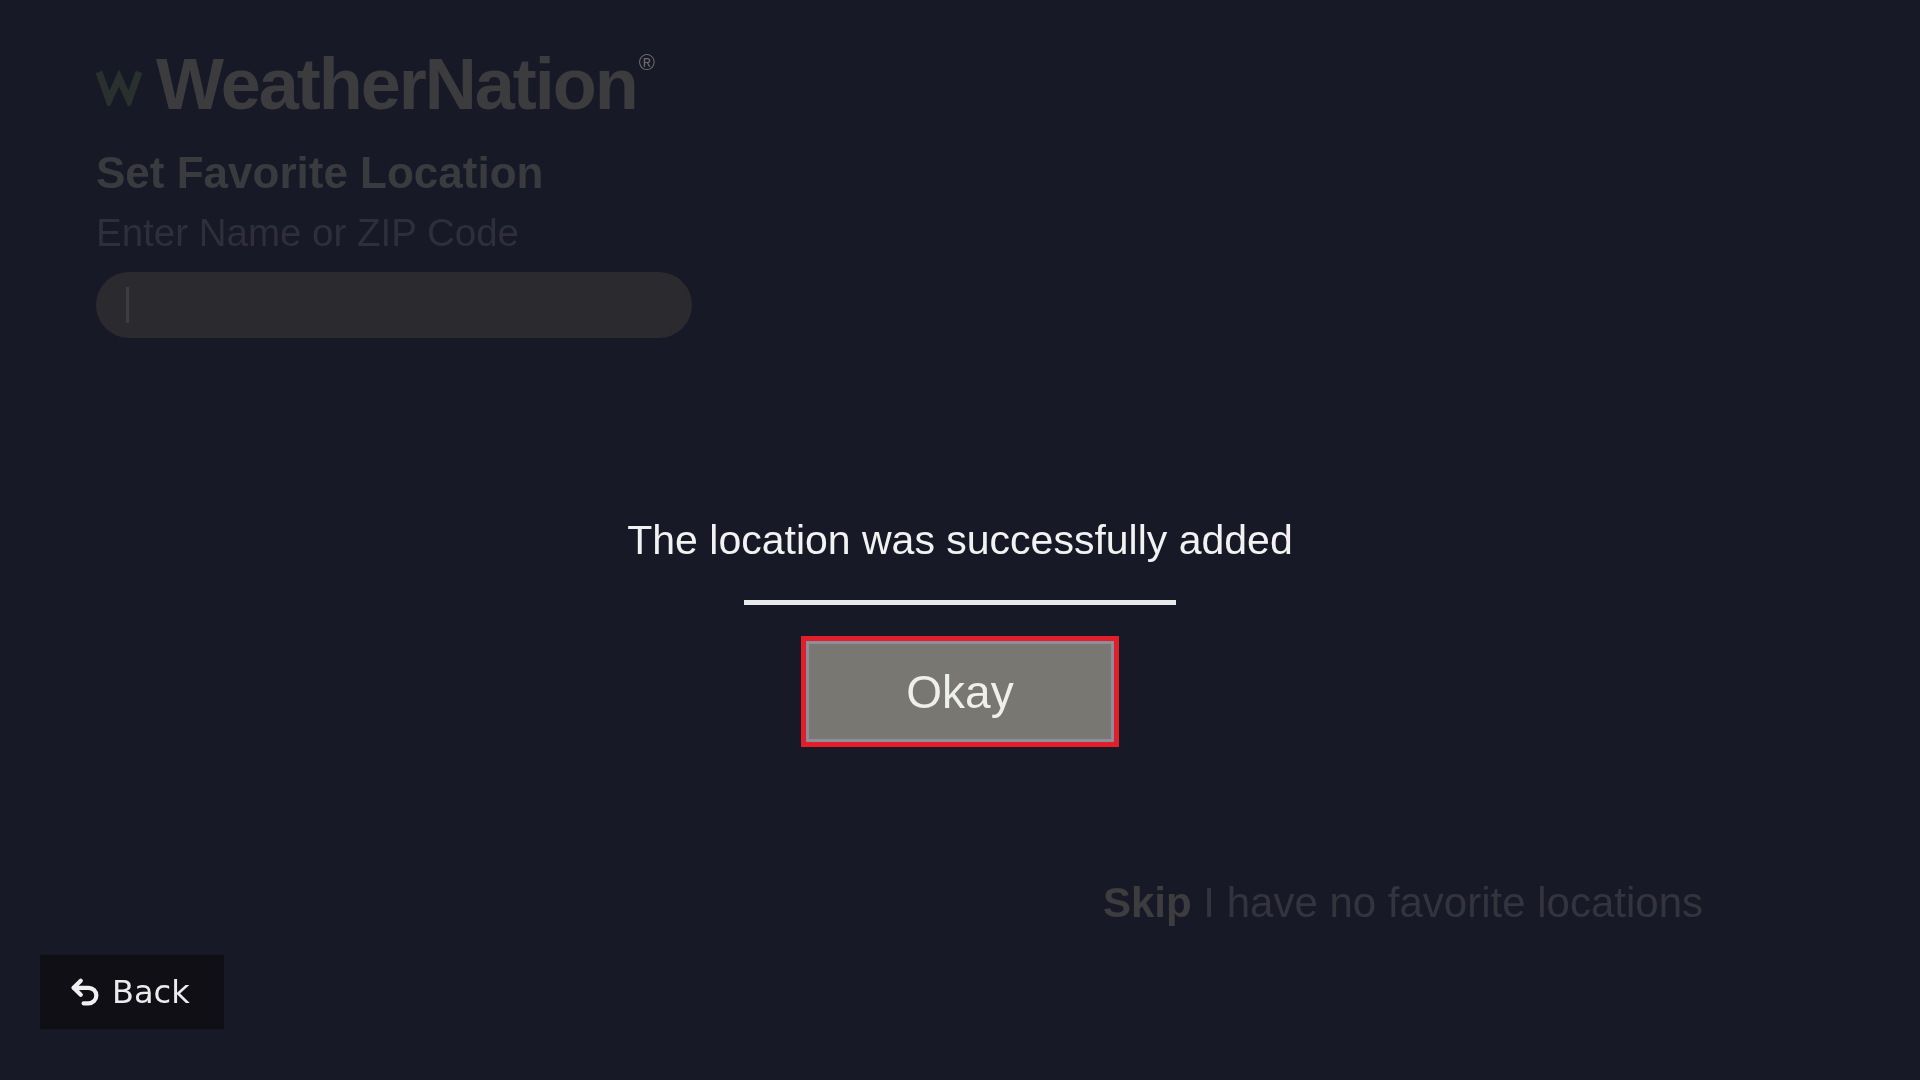  Describe the element at coordinates (960, 540) in the screenshot. I see `dialog-message: The location was successfully added` at that location.